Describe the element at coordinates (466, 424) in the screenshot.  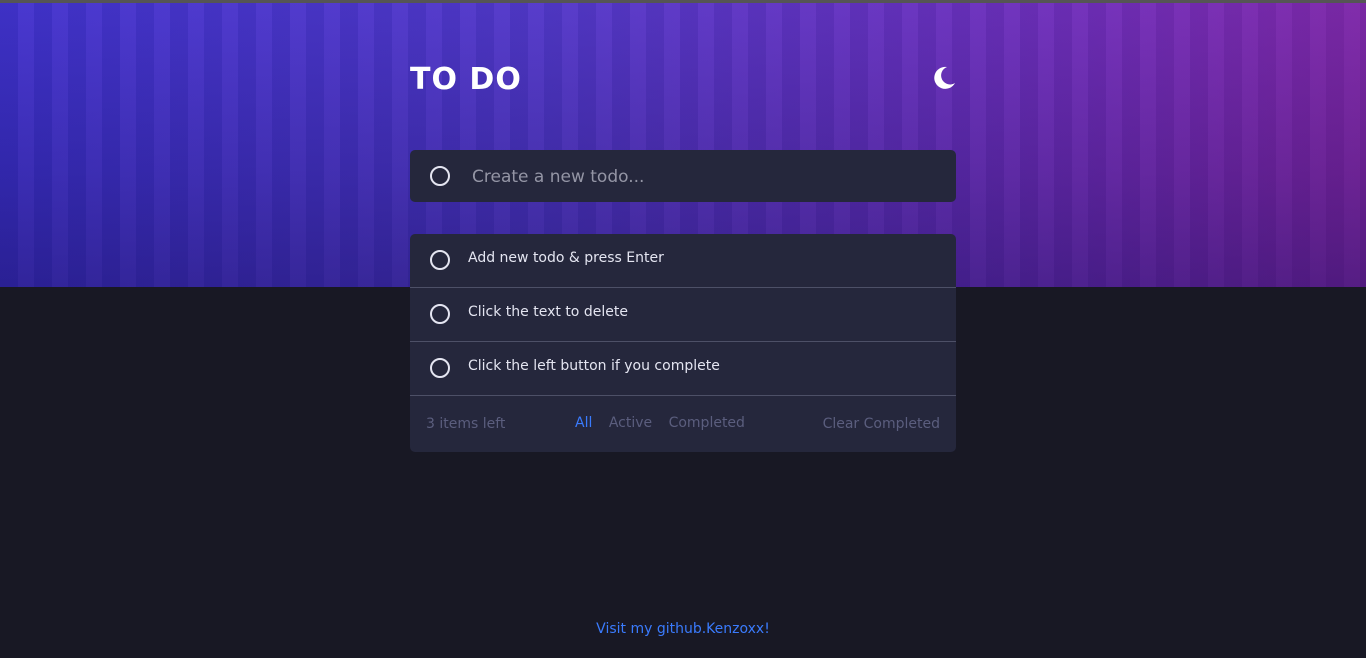
I see `items-left-count: 3 items left` at that location.